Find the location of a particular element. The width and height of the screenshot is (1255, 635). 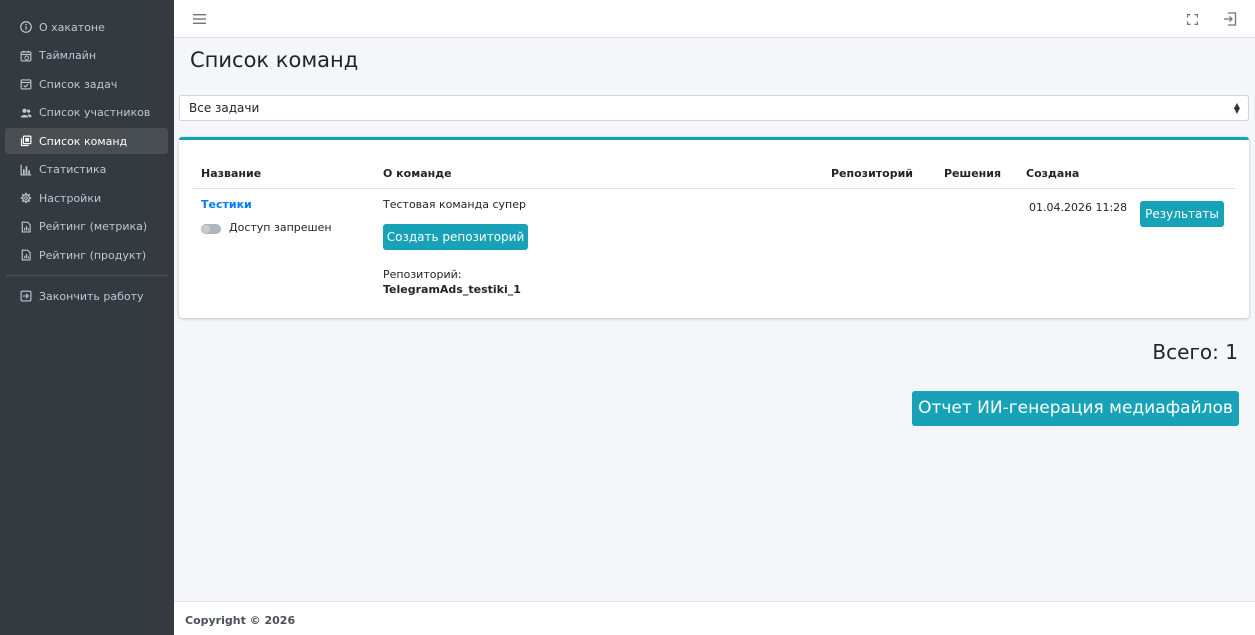

column-header-name: Название is located at coordinates (231, 173).